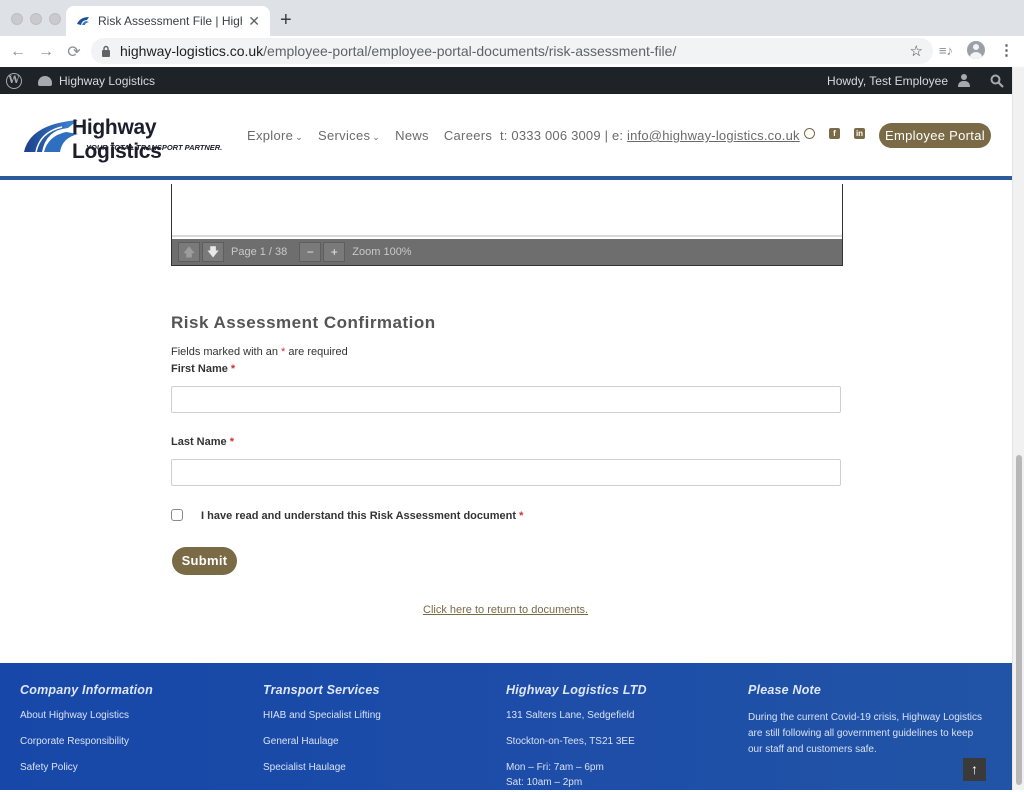 The image size is (1024, 792). What do you see at coordinates (809, 133) in the screenshot?
I see `whatsapp-icon` at bounding box center [809, 133].